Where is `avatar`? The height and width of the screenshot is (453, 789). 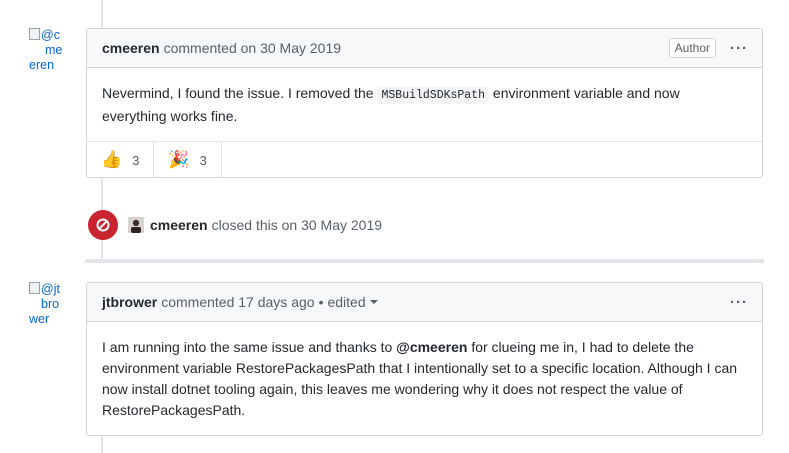 avatar is located at coordinates (136, 225).